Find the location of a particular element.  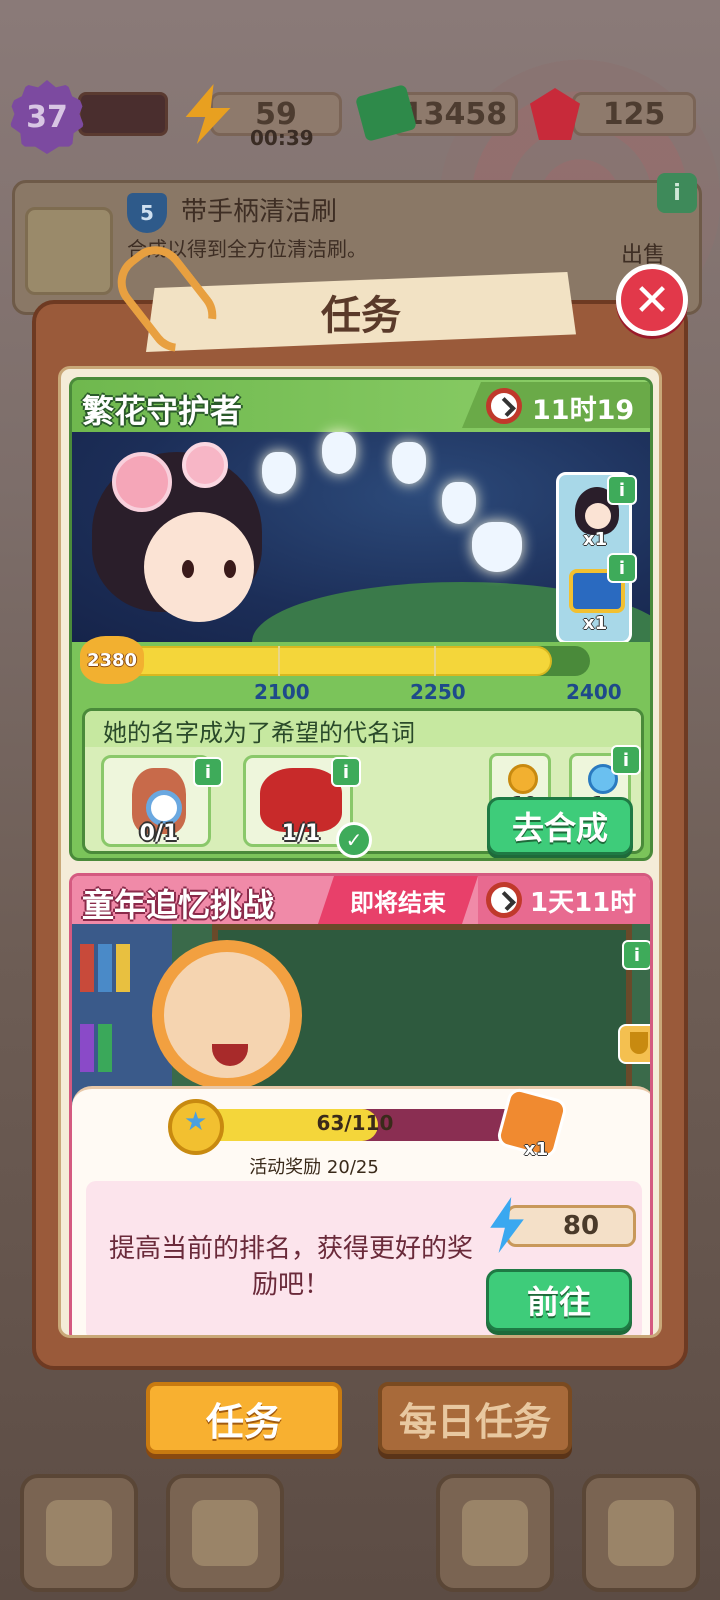

gem-counter: 125 is located at coordinates (634, 114).